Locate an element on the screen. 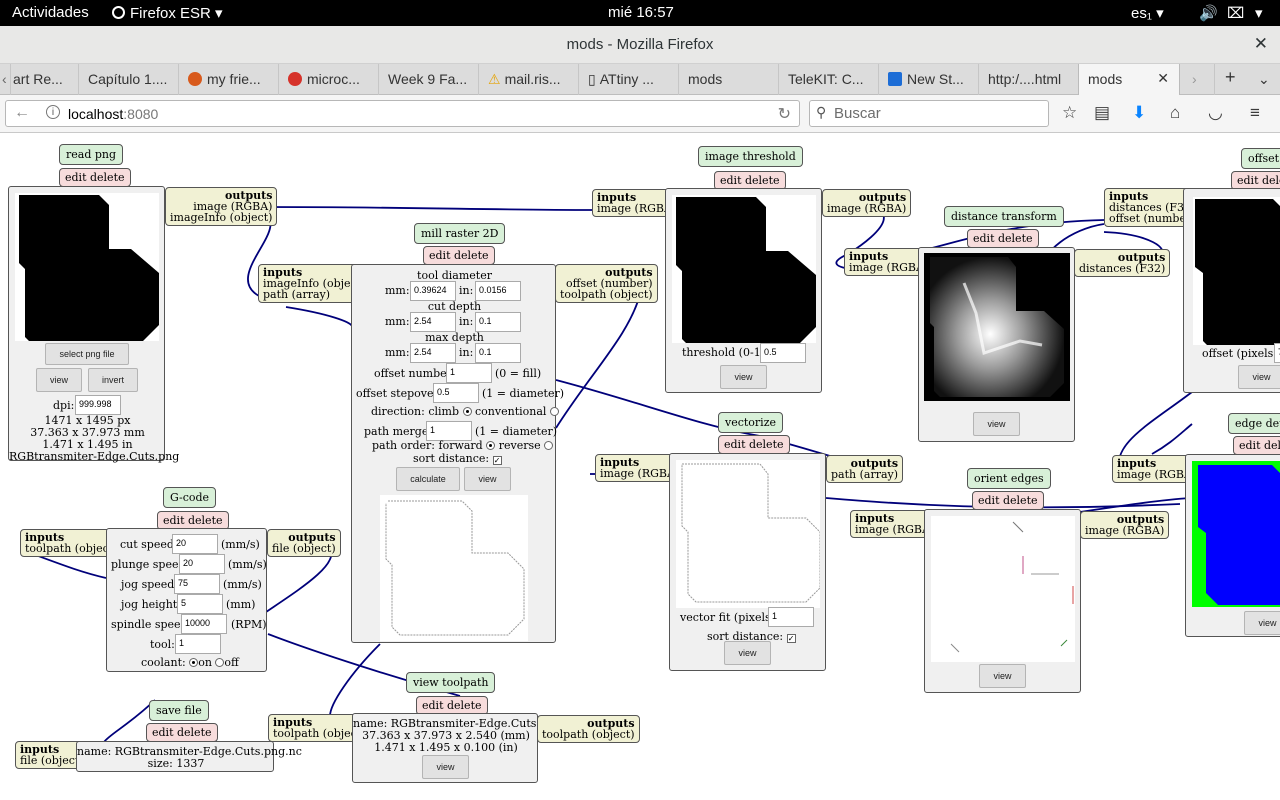 The image size is (1280, 800). vectorize-sort-checkbox: ✓ is located at coordinates (791, 638).